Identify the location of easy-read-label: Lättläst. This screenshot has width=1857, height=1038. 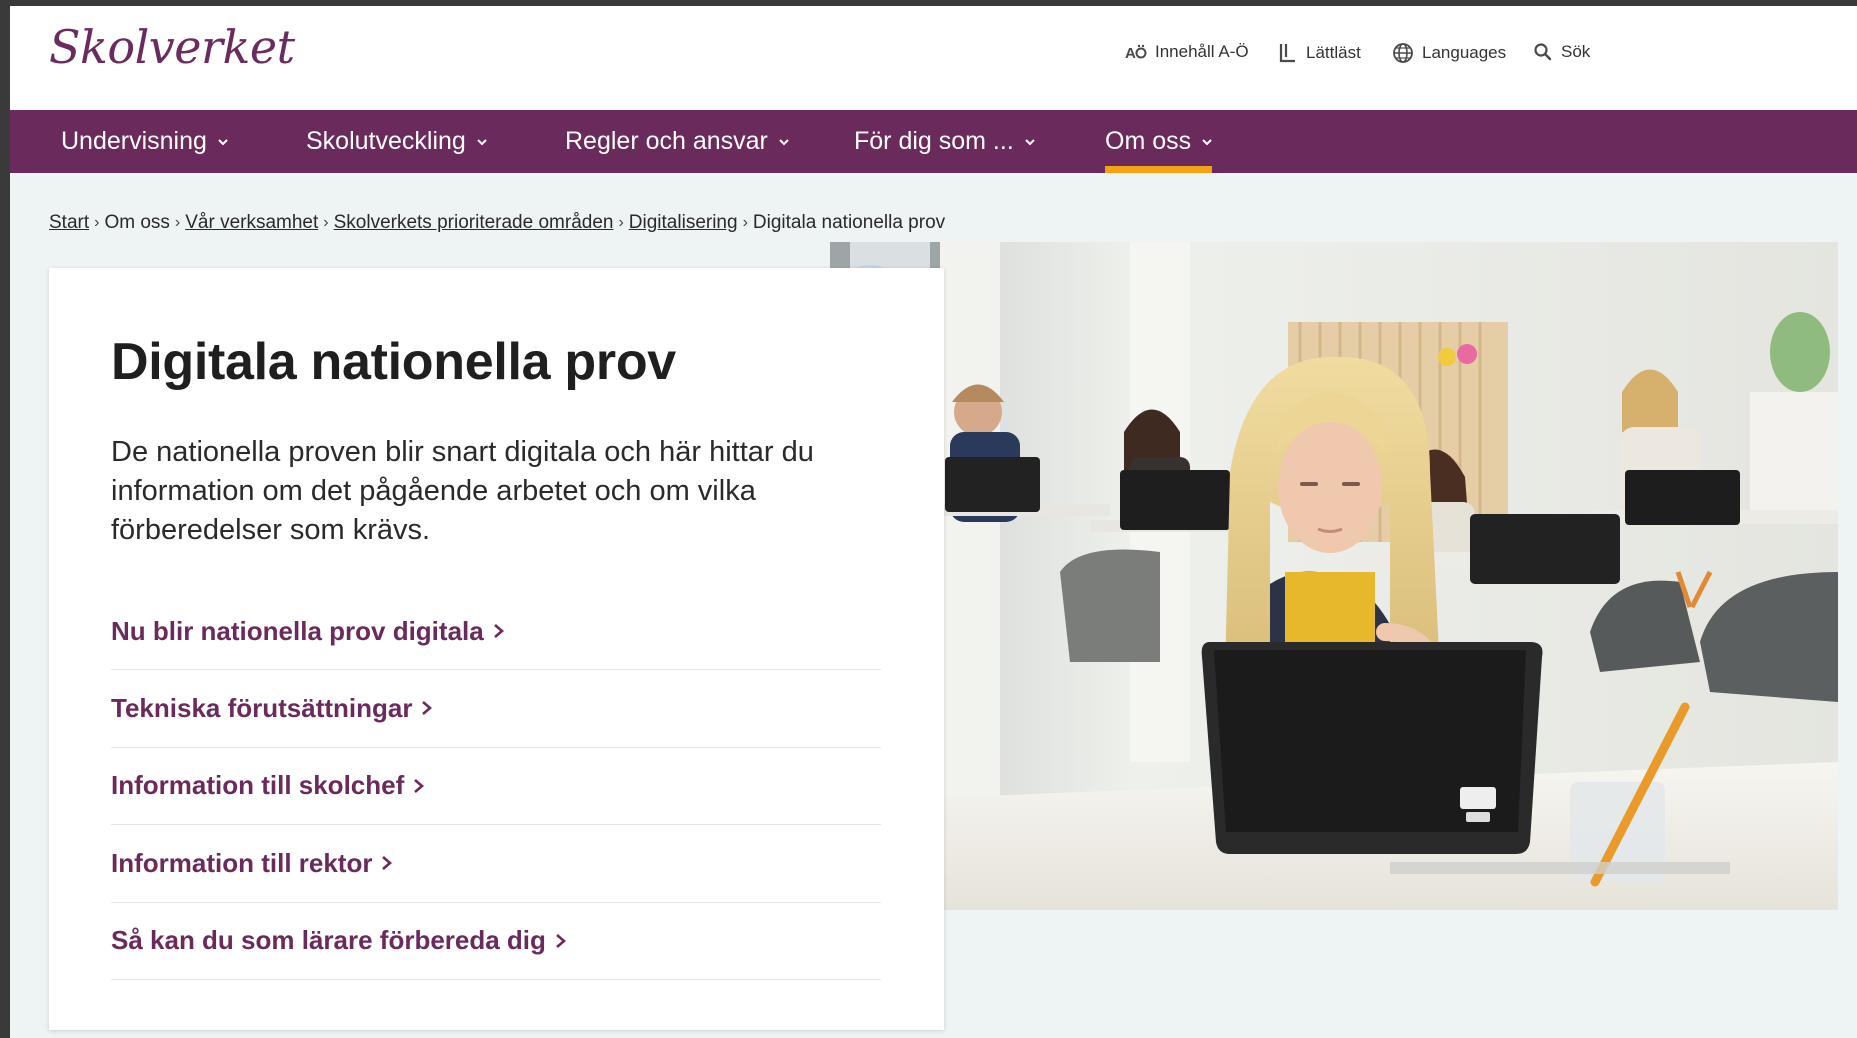
(1333, 52).